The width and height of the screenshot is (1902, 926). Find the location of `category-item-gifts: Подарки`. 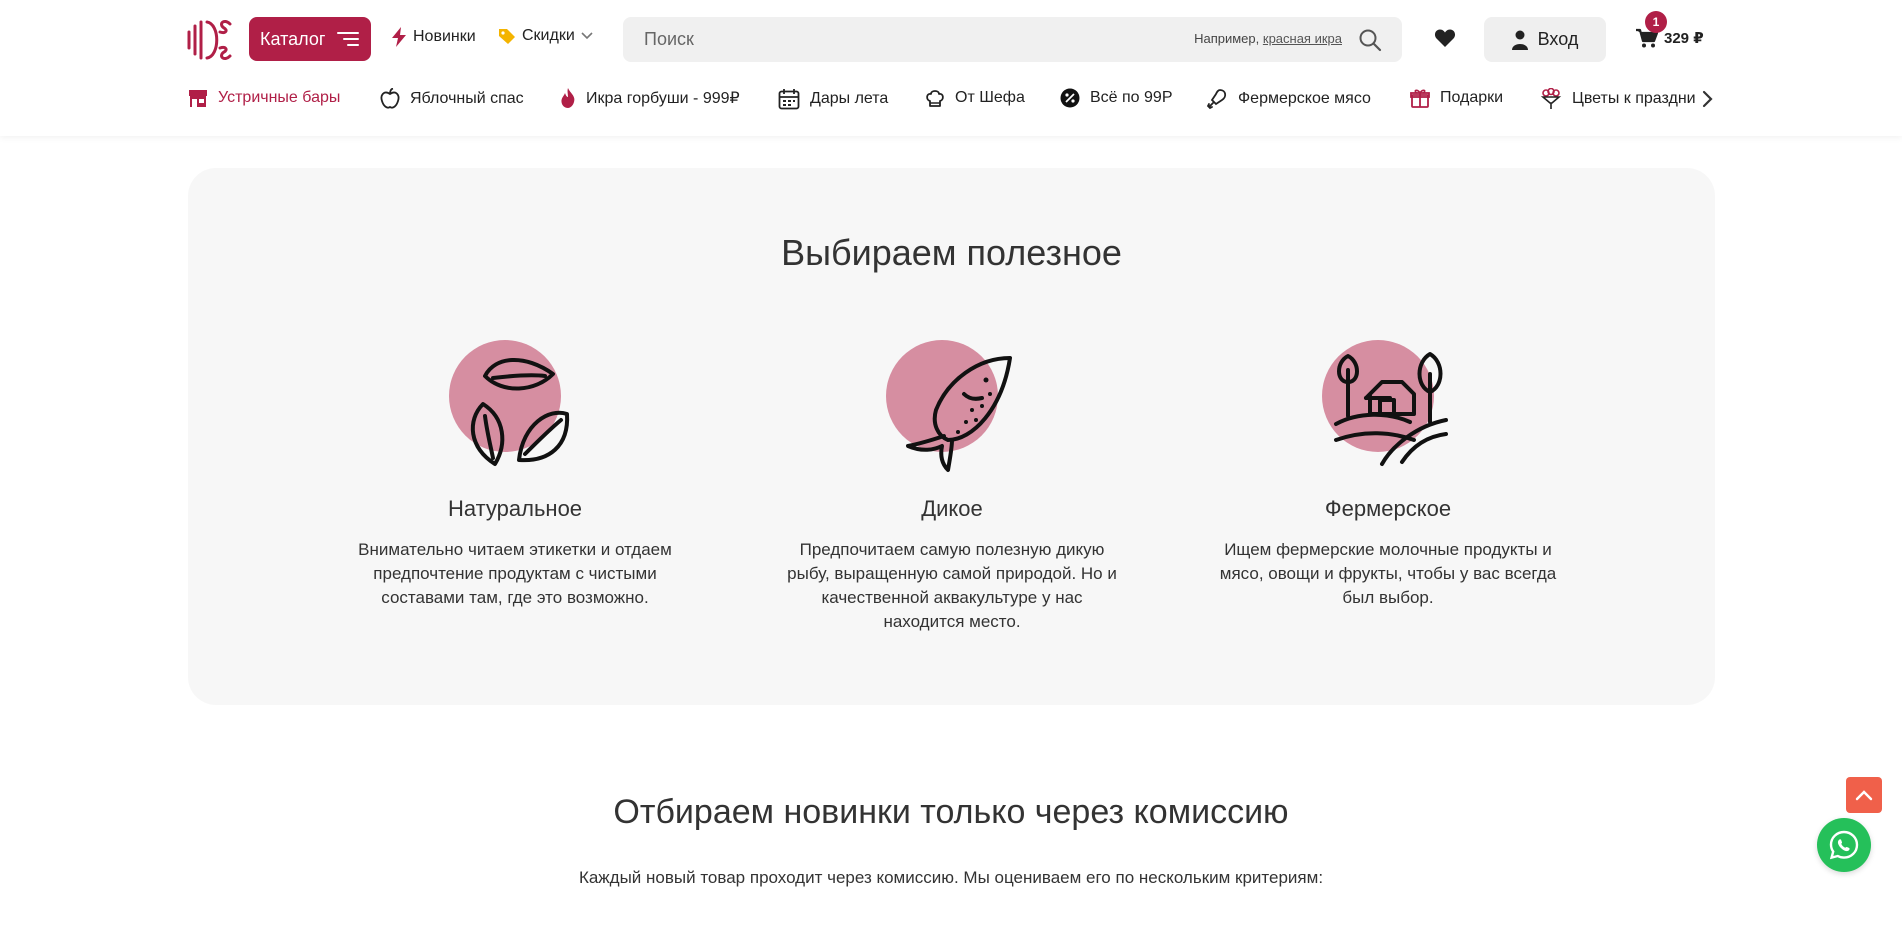

category-item-gifts: Подарки is located at coordinates (1456, 98).